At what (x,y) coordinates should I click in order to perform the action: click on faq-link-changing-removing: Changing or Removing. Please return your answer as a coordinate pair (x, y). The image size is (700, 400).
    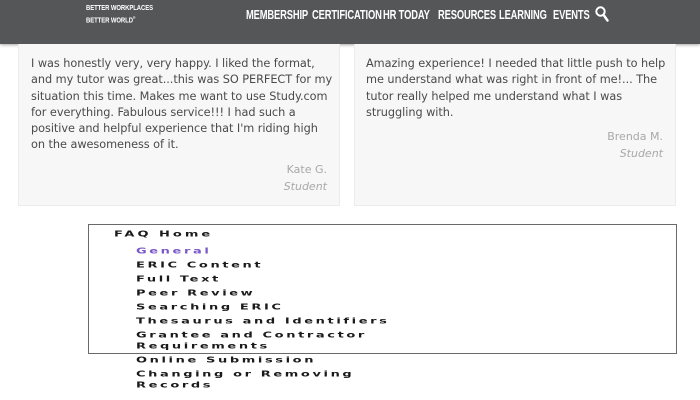
    Looking at the image, I should click on (245, 374).